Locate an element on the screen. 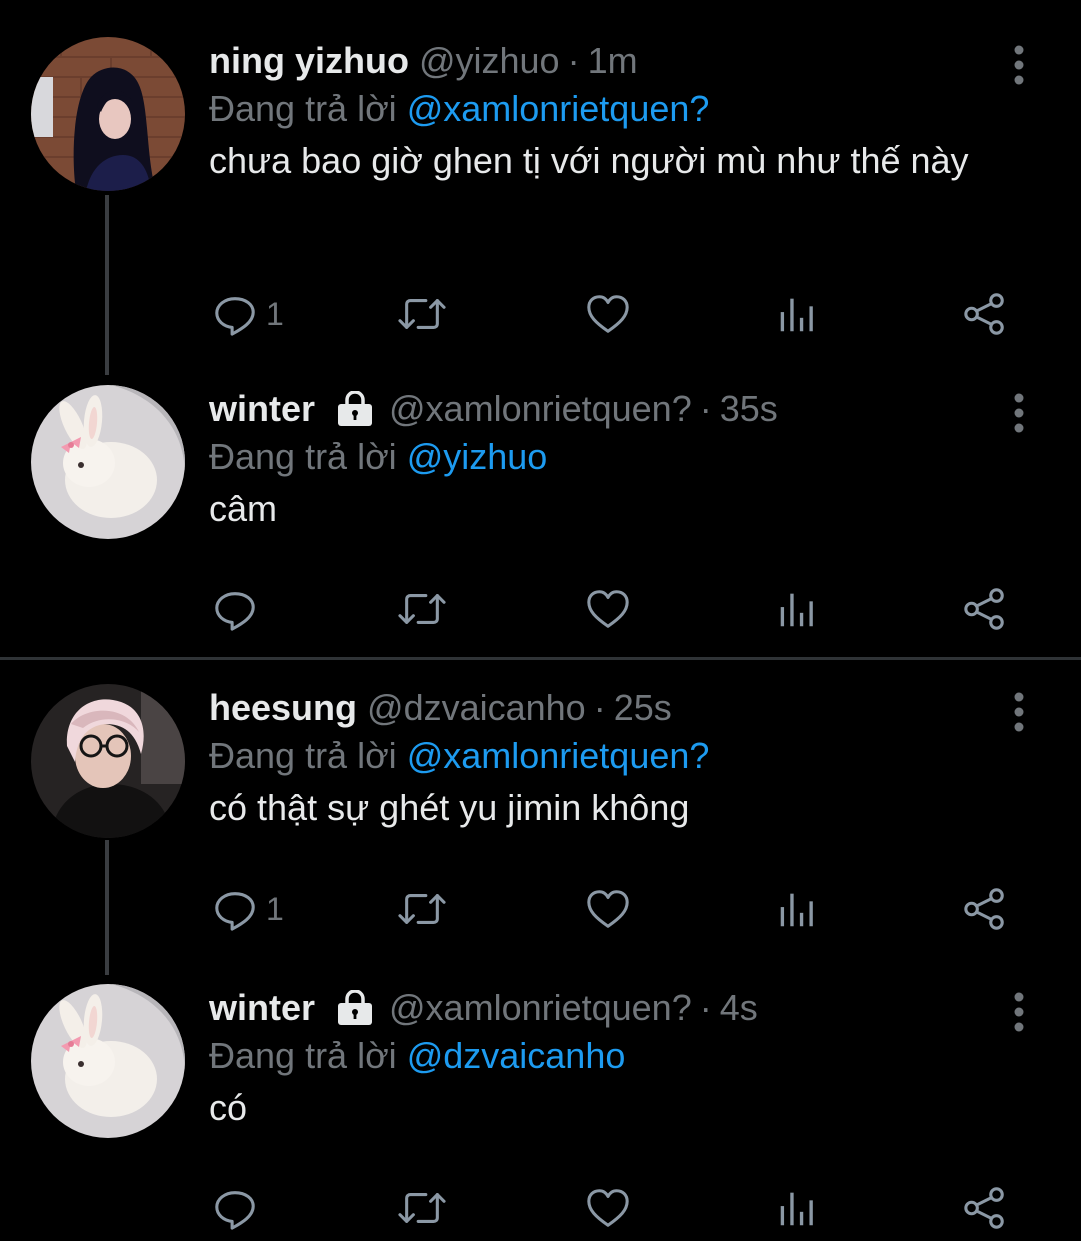 Image resolution: width=1081 pixels, height=1241 pixels. timestamp: 35s is located at coordinates (749, 409).